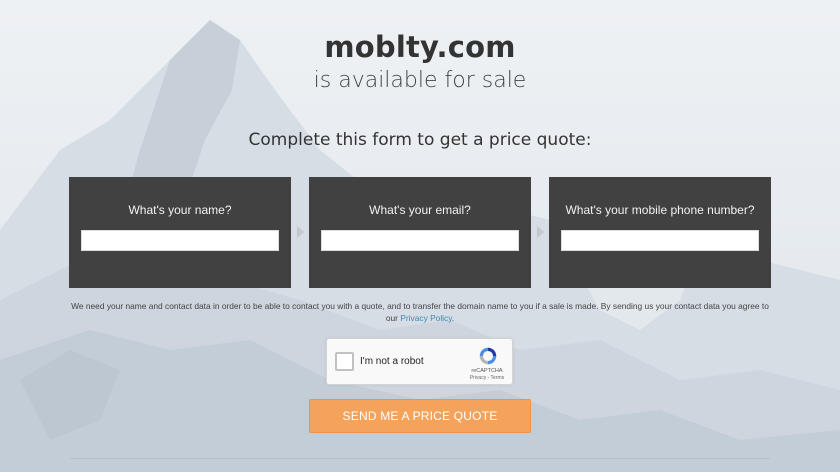 The height and width of the screenshot is (472, 840). I want to click on recaptcha-checkbox, so click(344, 361).